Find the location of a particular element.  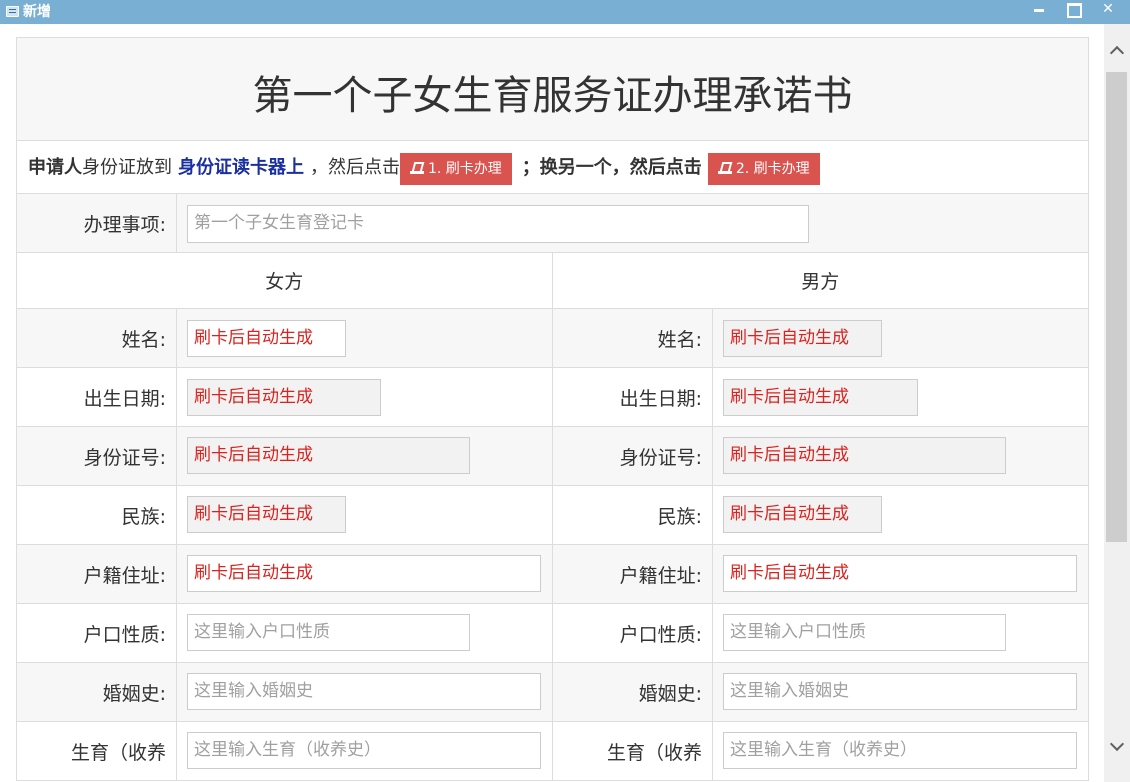

scroll-down-icon is located at coordinates (1117, 747).